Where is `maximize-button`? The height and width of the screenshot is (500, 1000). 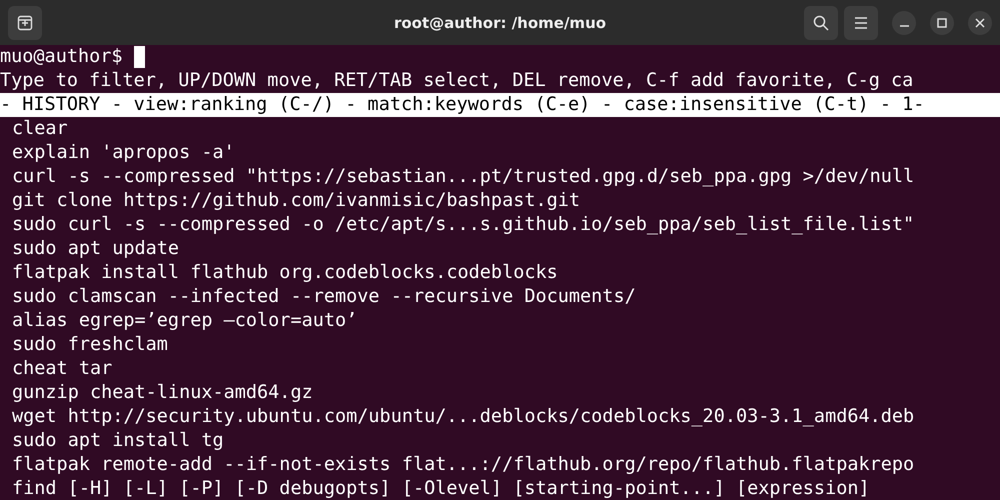 maximize-button is located at coordinates (942, 22).